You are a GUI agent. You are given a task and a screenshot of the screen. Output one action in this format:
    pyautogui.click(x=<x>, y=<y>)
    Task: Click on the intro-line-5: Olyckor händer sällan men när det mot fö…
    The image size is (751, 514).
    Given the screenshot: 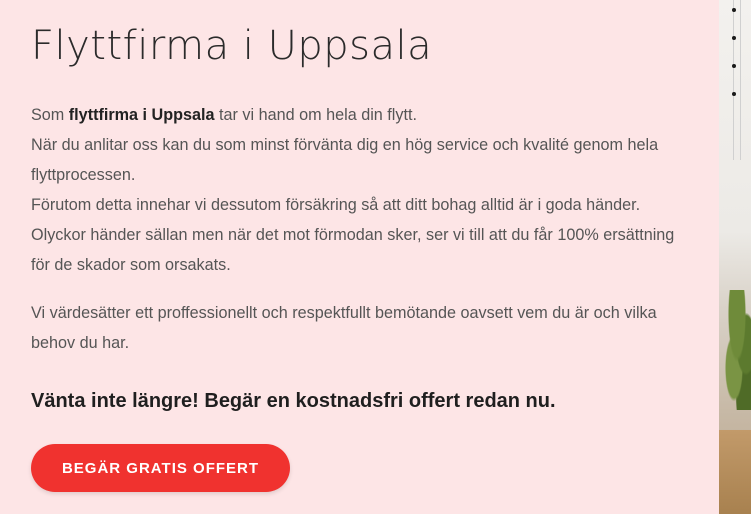 What is the action you would take?
    pyautogui.click(x=353, y=235)
    